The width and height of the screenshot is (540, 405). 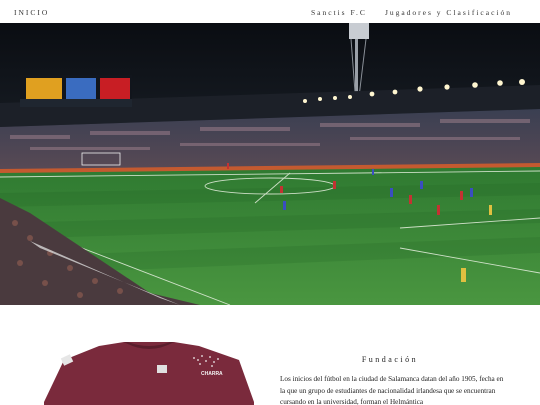 What do you see at coordinates (76, 91) in the screenshot?
I see `scoreboard` at bounding box center [76, 91].